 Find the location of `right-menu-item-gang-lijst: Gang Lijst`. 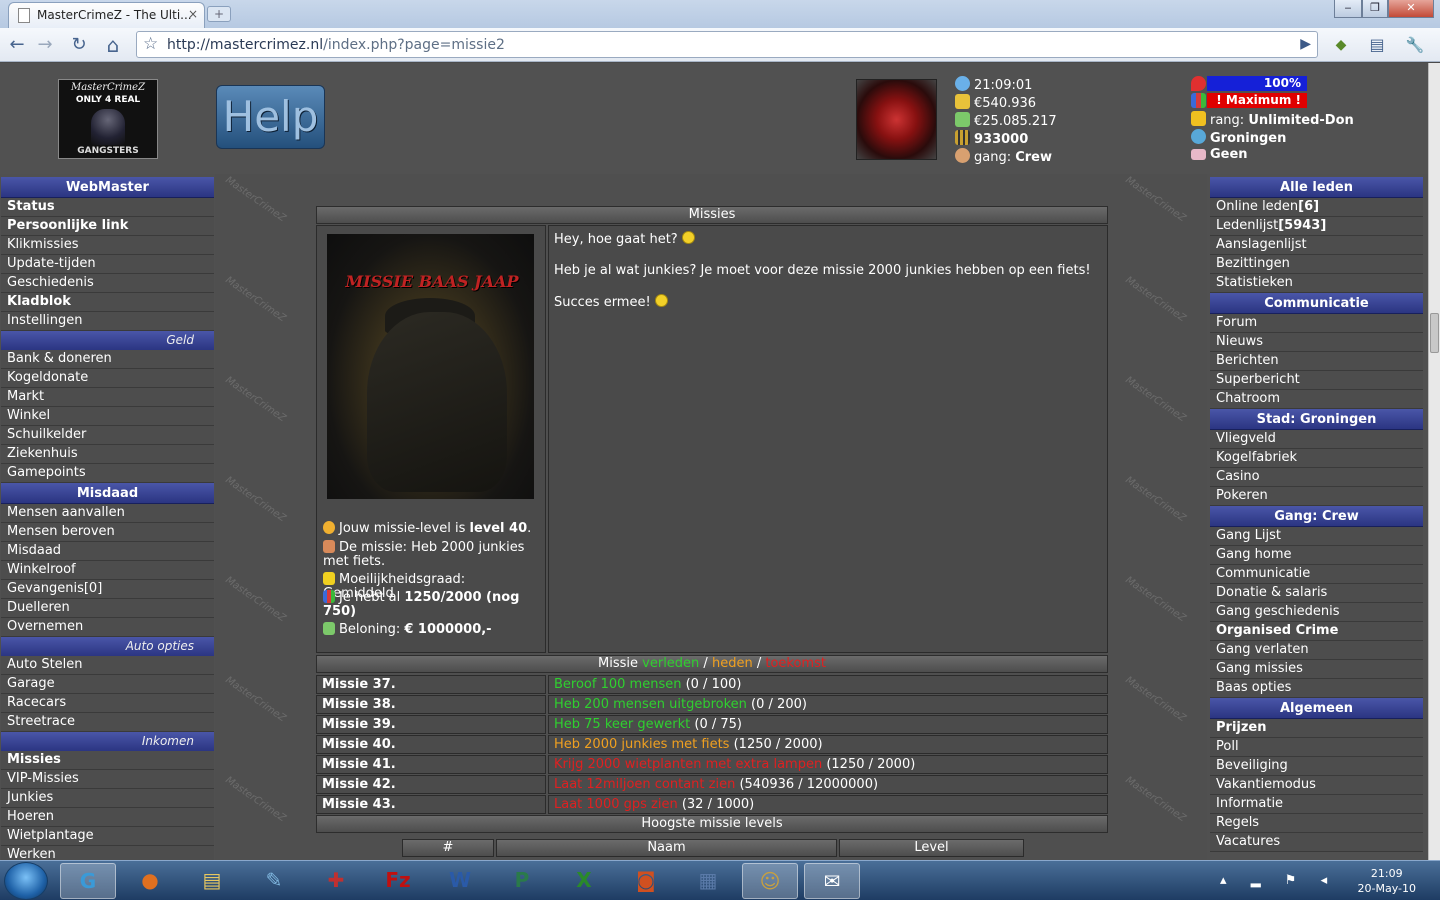

right-menu-item-gang-lijst: Gang Lijst is located at coordinates (1316, 536).